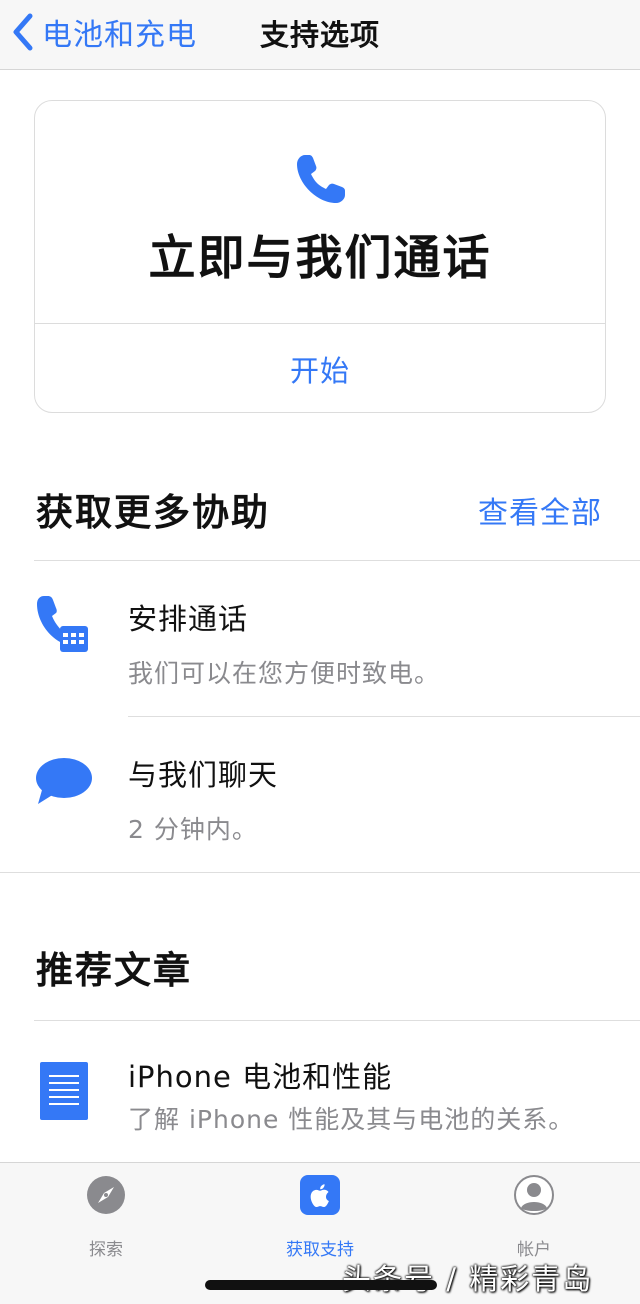 The image size is (640, 1304). I want to click on phone-icon, so click(321, 179).